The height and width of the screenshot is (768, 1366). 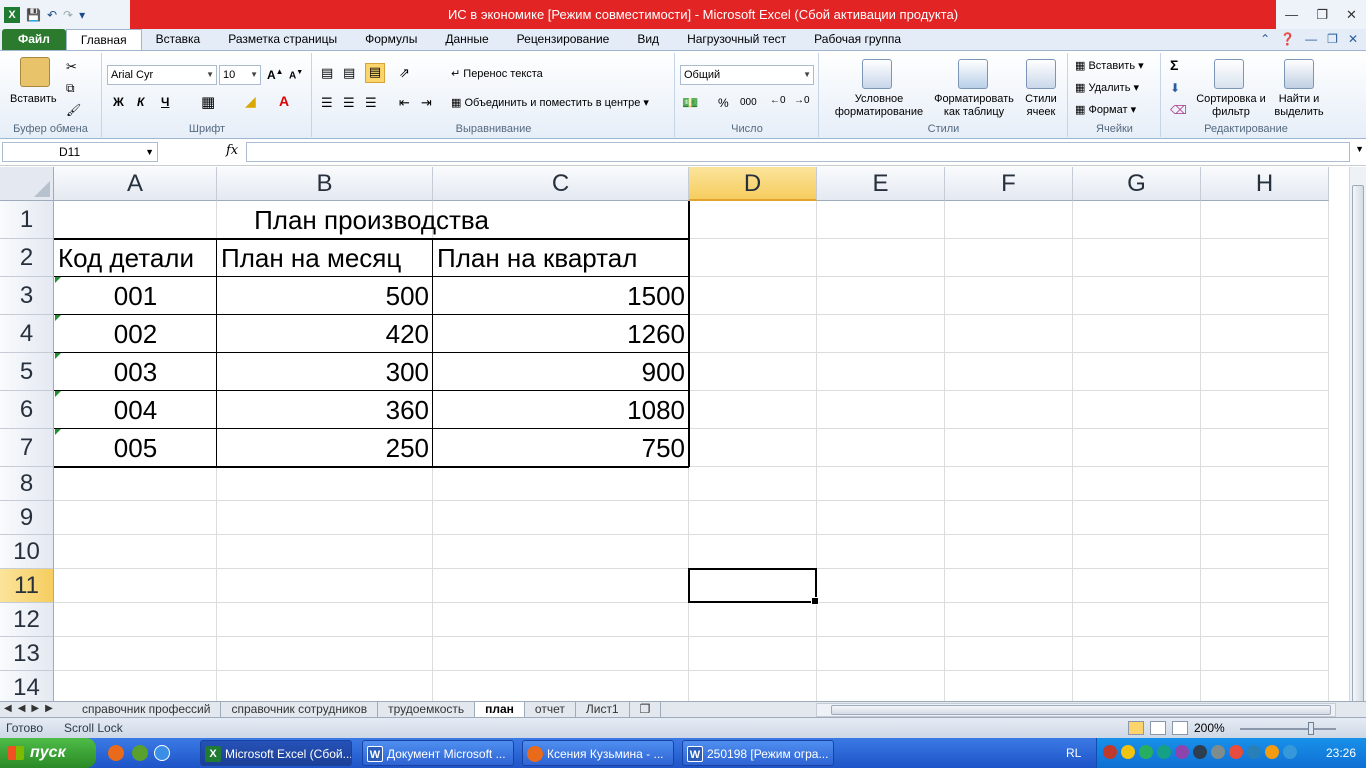 I want to click on sheet-tab: отчет, so click(x=550, y=709).